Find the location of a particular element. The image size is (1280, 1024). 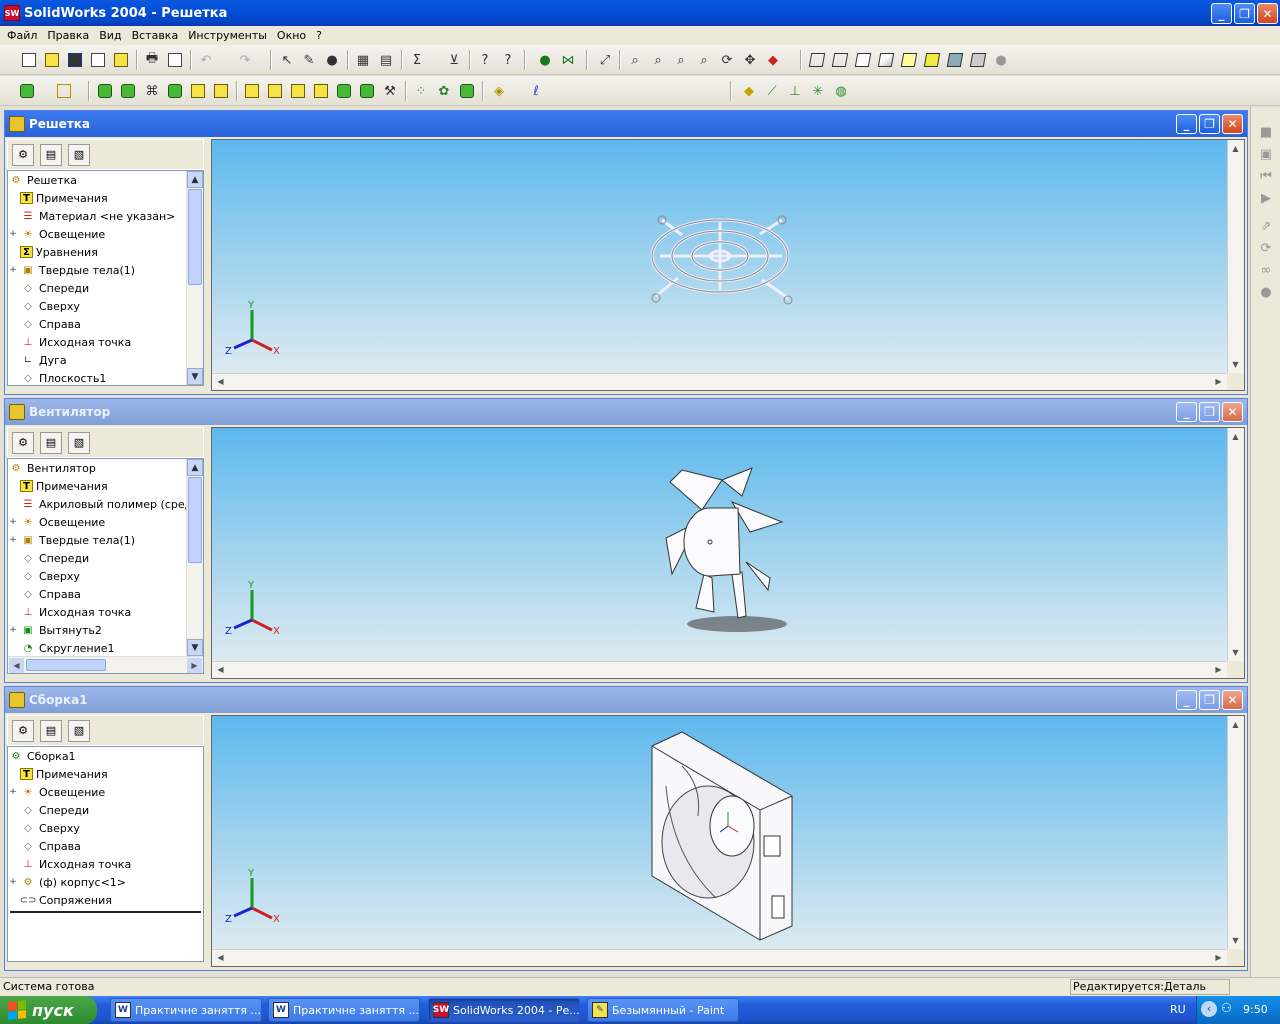

whats-this-icon: ? is located at coordinates (508, 60).